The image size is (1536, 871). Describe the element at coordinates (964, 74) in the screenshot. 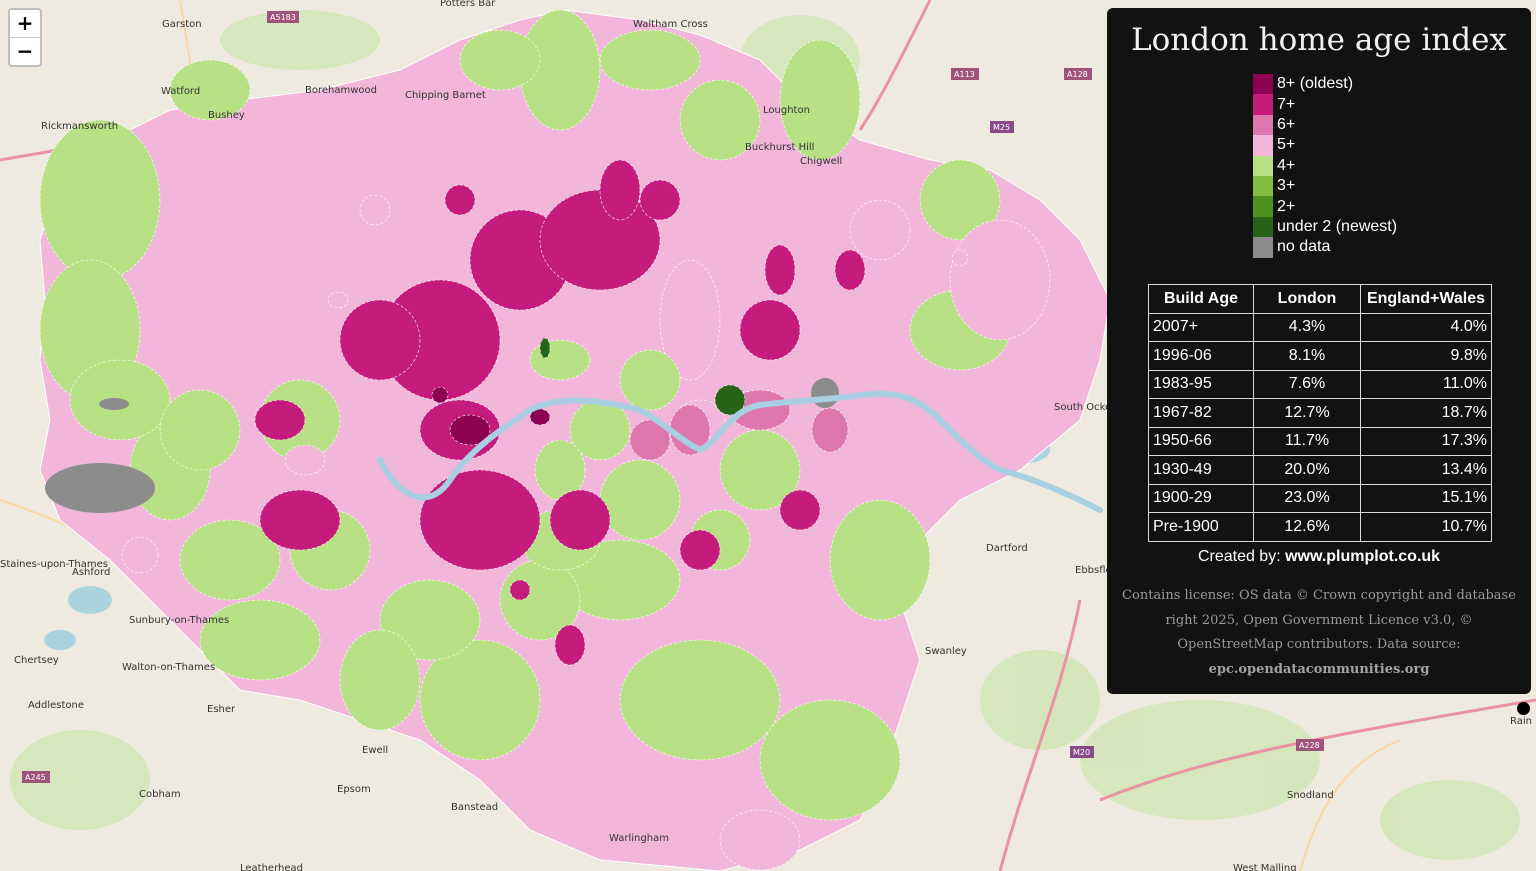

I see `svg-text: A113` at that location.